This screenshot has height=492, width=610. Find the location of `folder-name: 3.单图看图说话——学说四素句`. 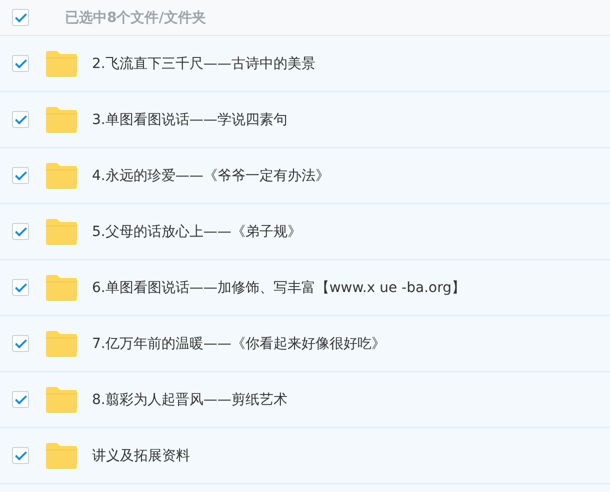

folder-name: 3.单图看图说话——学说四素句 is located at coordinates (190, 119).